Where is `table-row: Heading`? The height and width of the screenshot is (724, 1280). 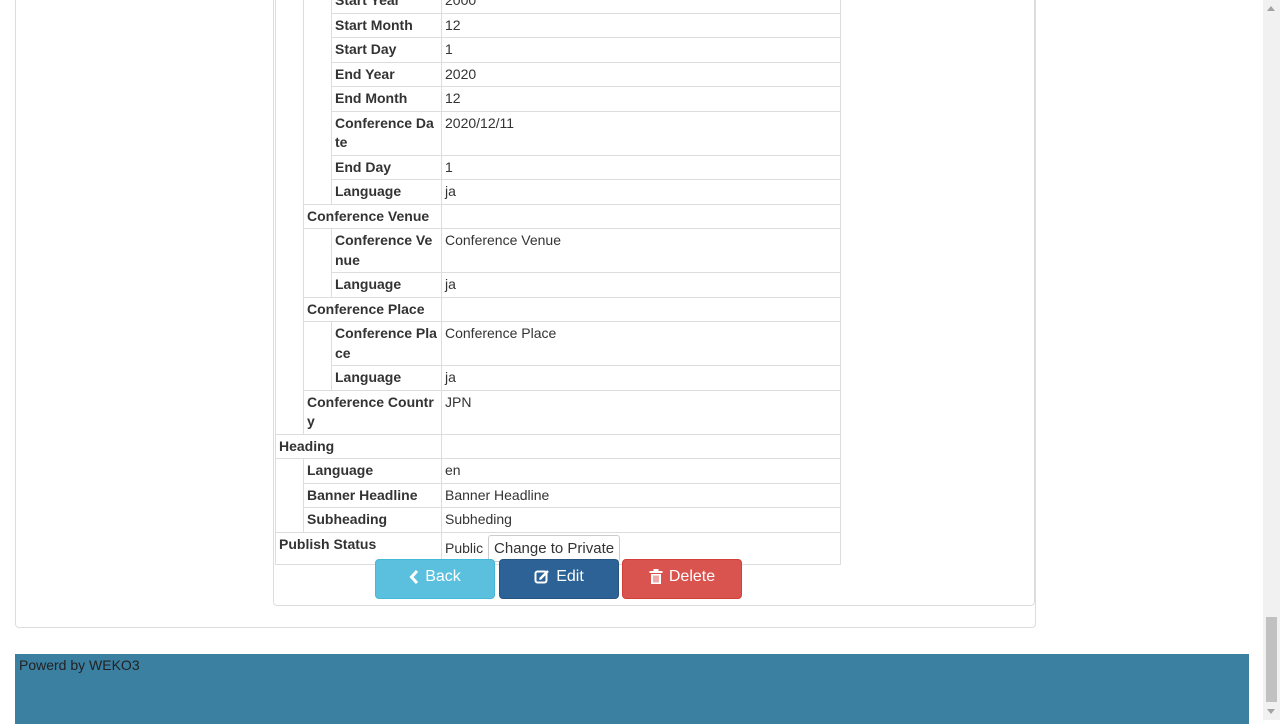
table-row: Heading is located at coordinates (558, 446).